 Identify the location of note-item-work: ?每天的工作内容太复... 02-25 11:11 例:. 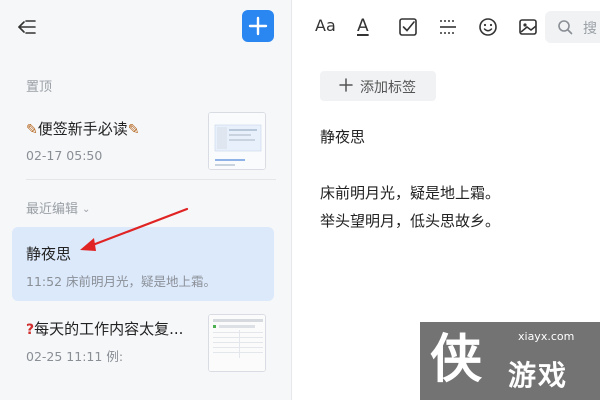
(143, 341).